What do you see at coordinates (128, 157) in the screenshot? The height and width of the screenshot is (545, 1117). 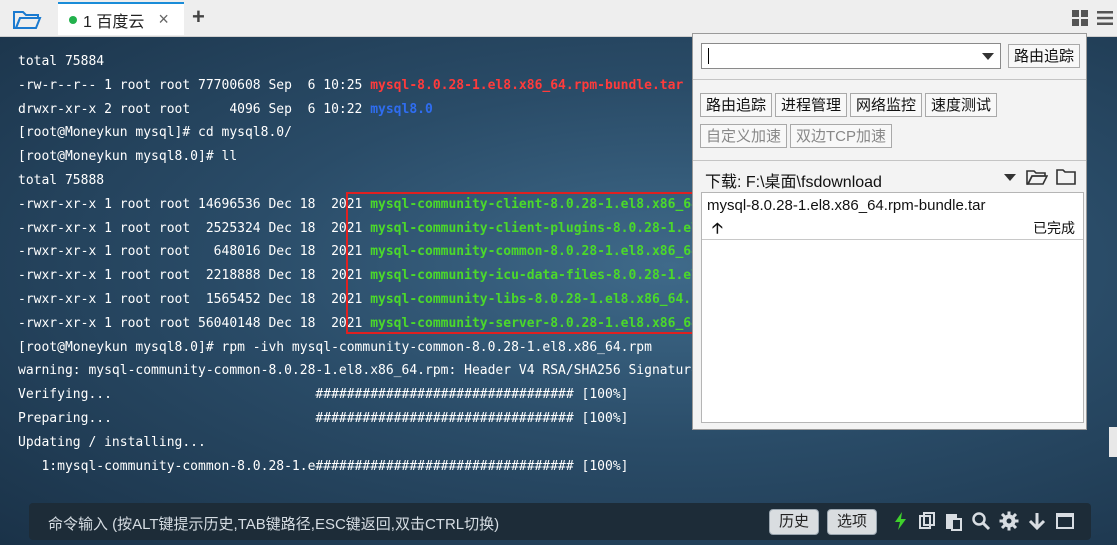 I see `terminal-text: [root@Moneykun mysql8.0]# ll` at bounding box center [128, 157].